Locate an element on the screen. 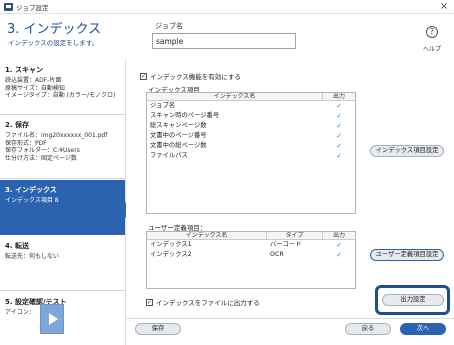 The width and height of the screenshot is (454, 345). step-title: 4. 転送 is located at coordinates (17, 246).